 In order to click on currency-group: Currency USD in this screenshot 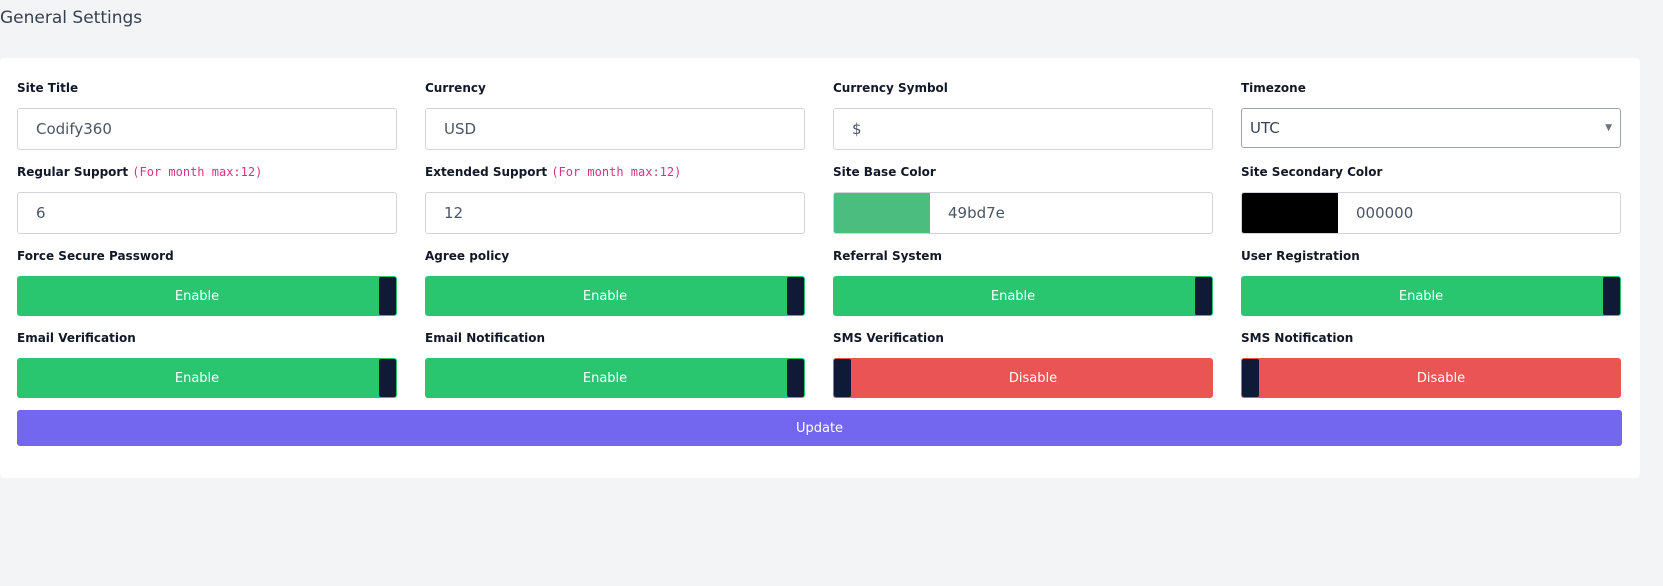, I will do `click(615, 118)`.